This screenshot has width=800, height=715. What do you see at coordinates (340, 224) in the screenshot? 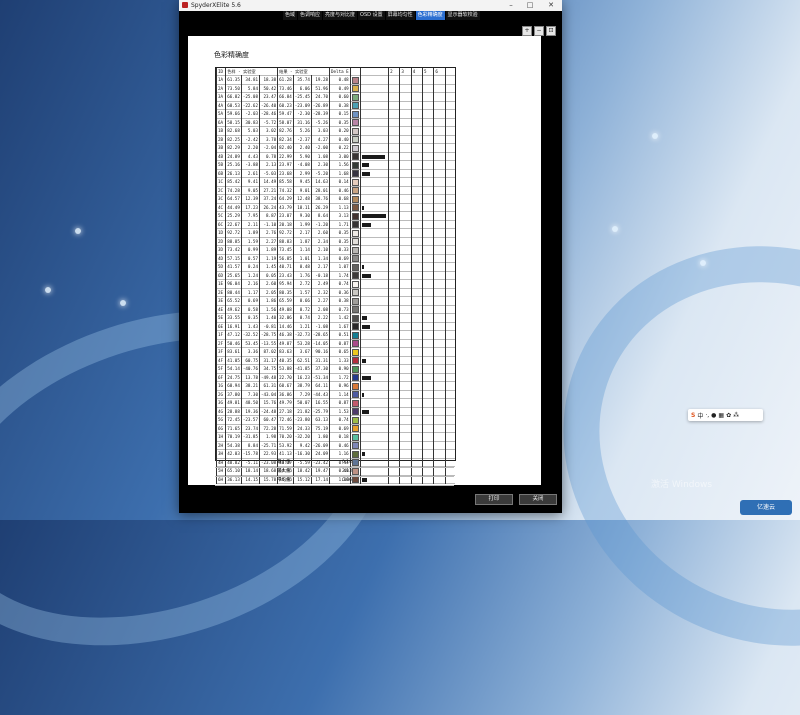
I see `delta-value: 1.71` at bounding box center [340, 224].